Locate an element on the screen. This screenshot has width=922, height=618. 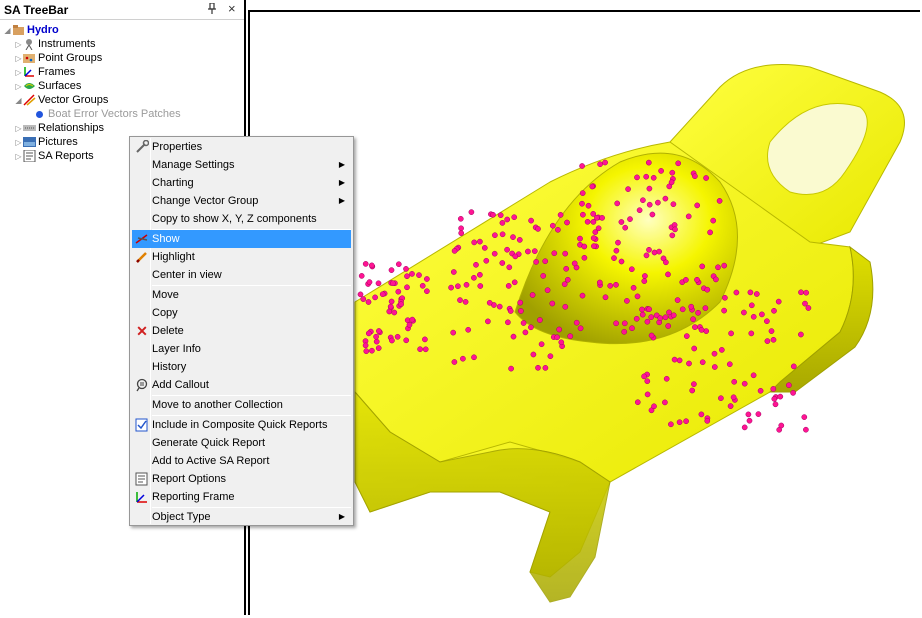
frames-icon is located at coordinates (29, 72).